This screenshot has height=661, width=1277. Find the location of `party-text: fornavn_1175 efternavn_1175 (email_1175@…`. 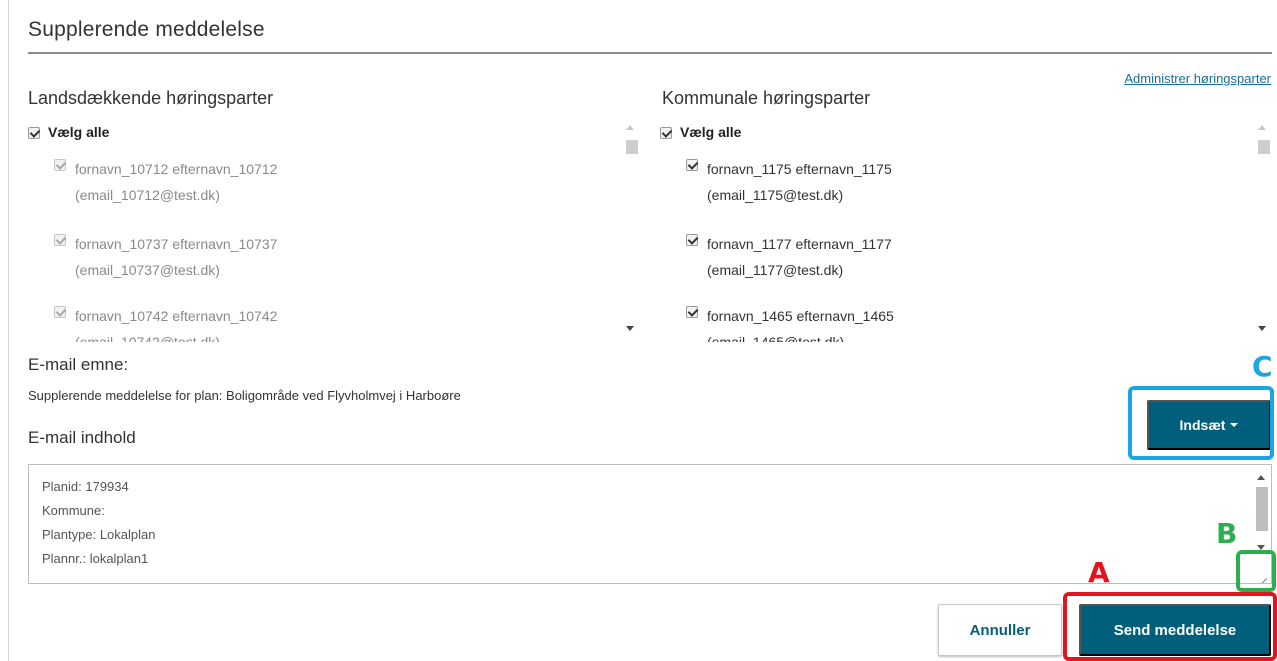

party-text: fornavn_1175 efternavn_1175 (email_1175@… is located at coordinates (799, 182).